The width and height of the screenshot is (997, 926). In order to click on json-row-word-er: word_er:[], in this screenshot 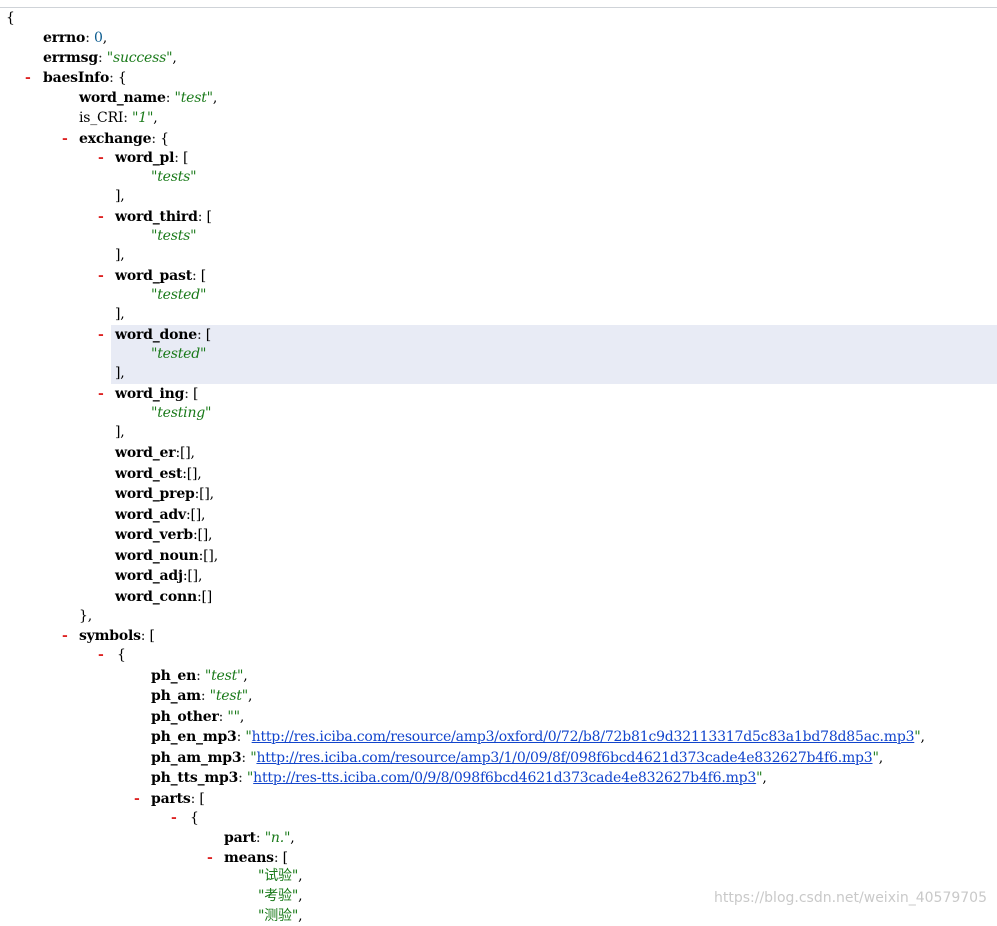, I will do `click(155, 453)`.